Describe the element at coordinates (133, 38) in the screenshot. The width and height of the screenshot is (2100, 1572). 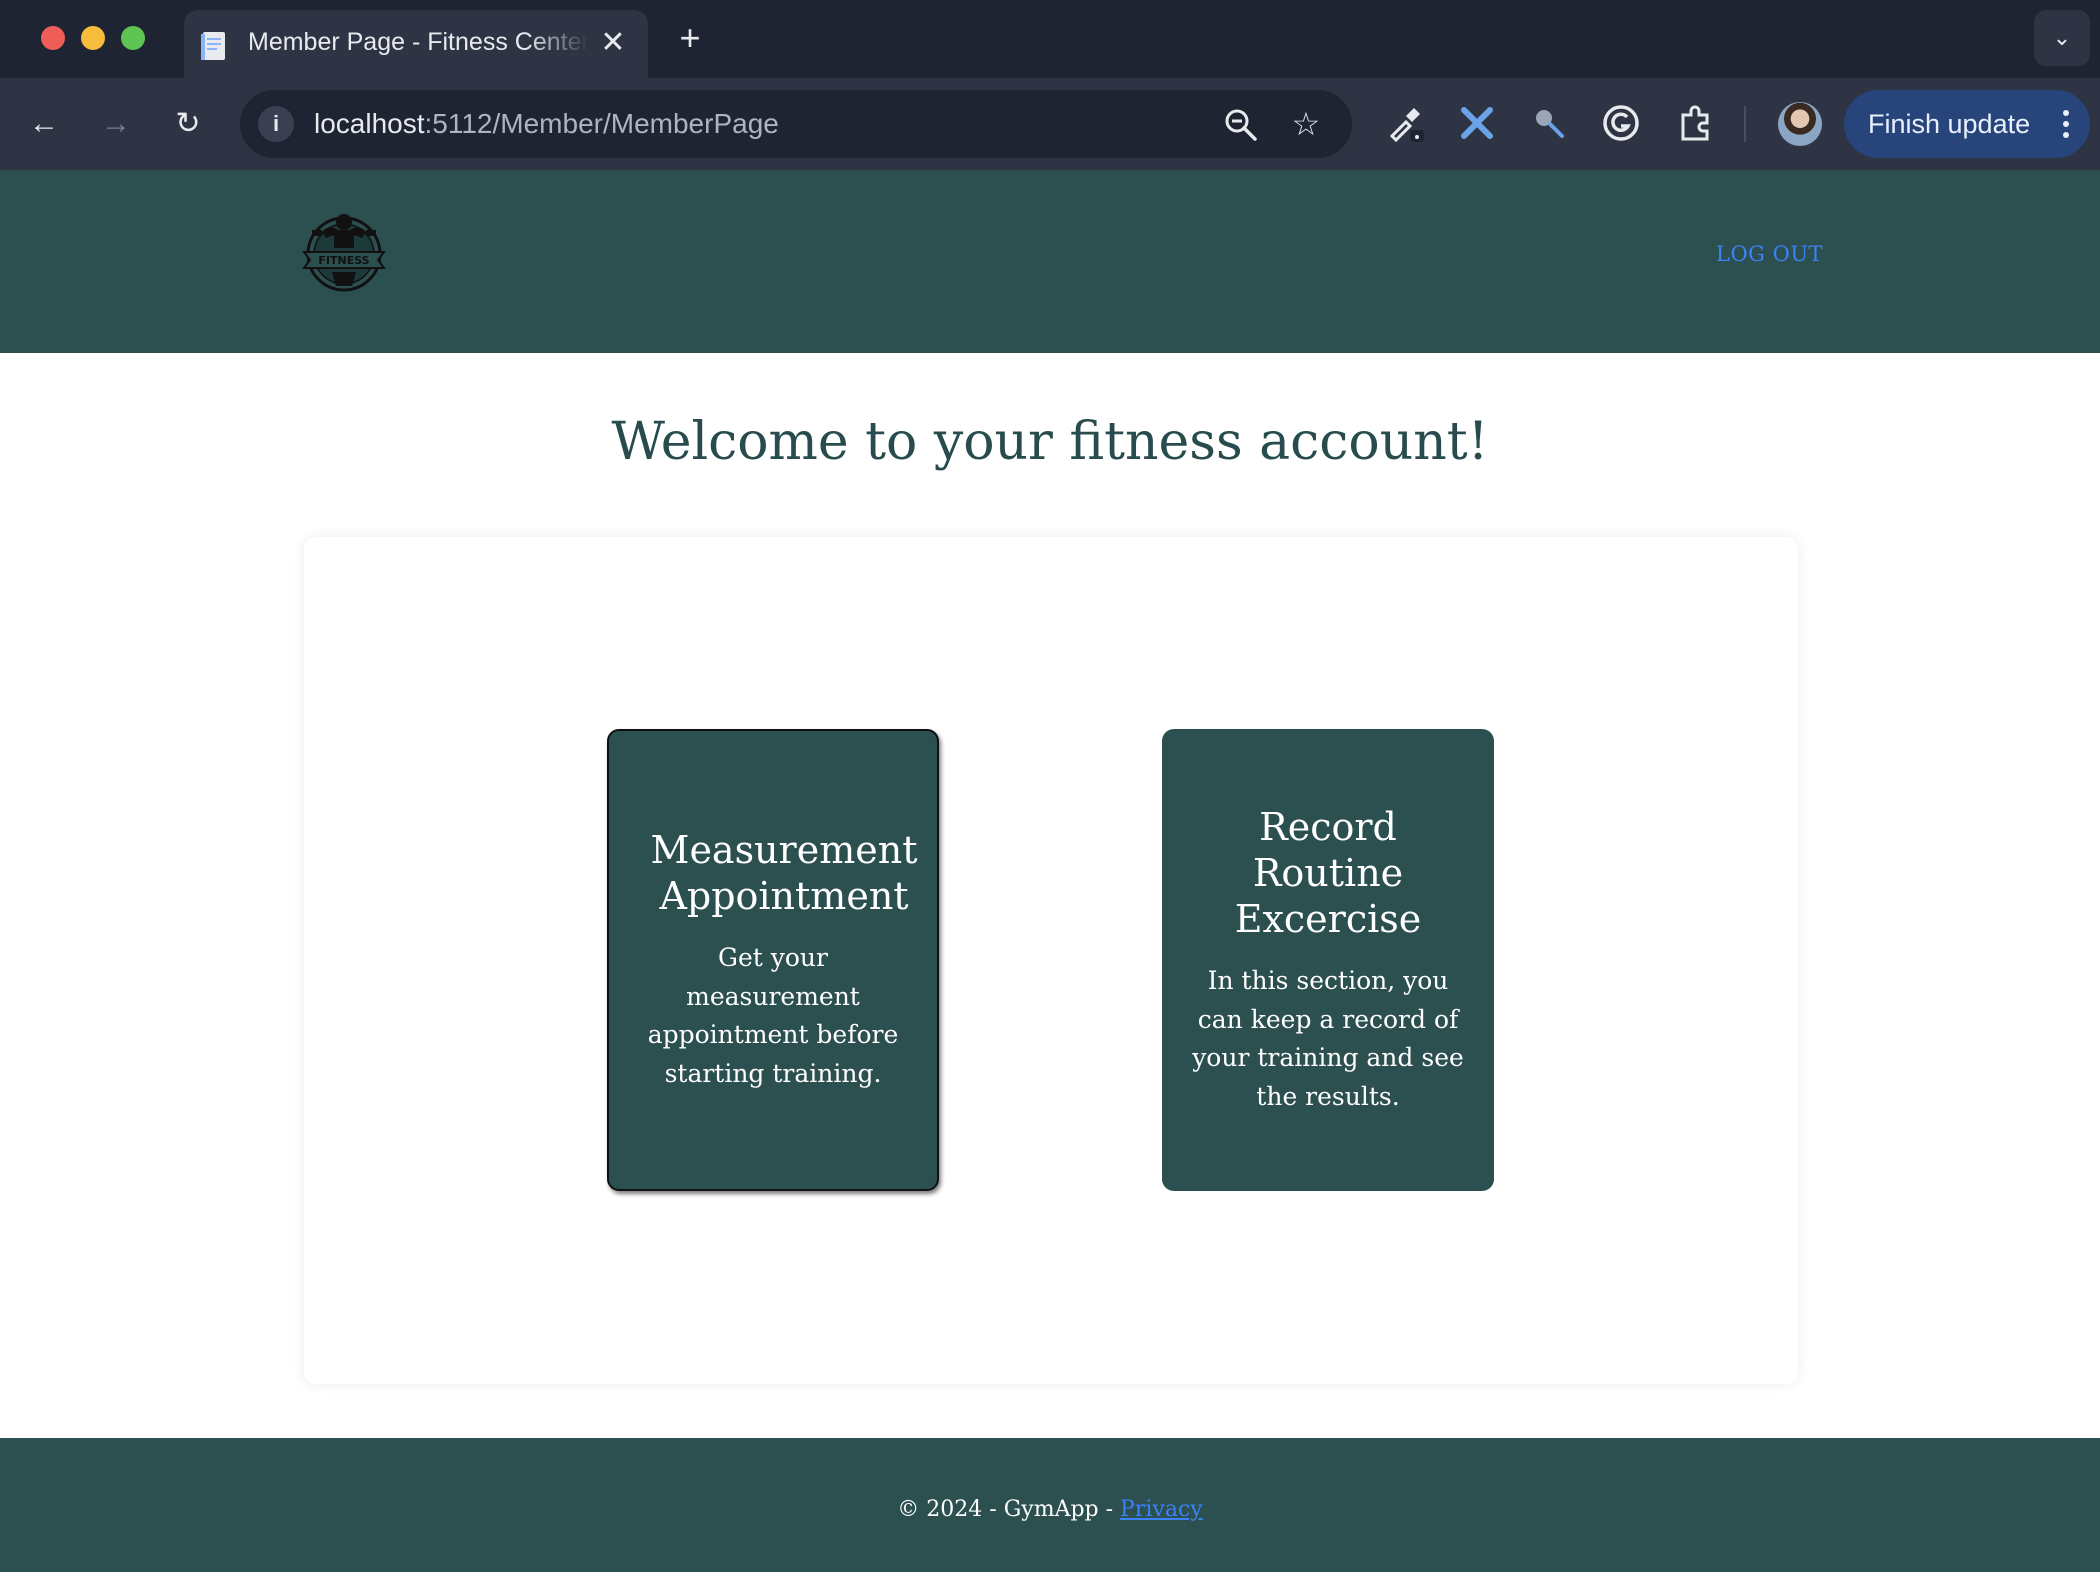
I see `maximize-window-button` at that location.